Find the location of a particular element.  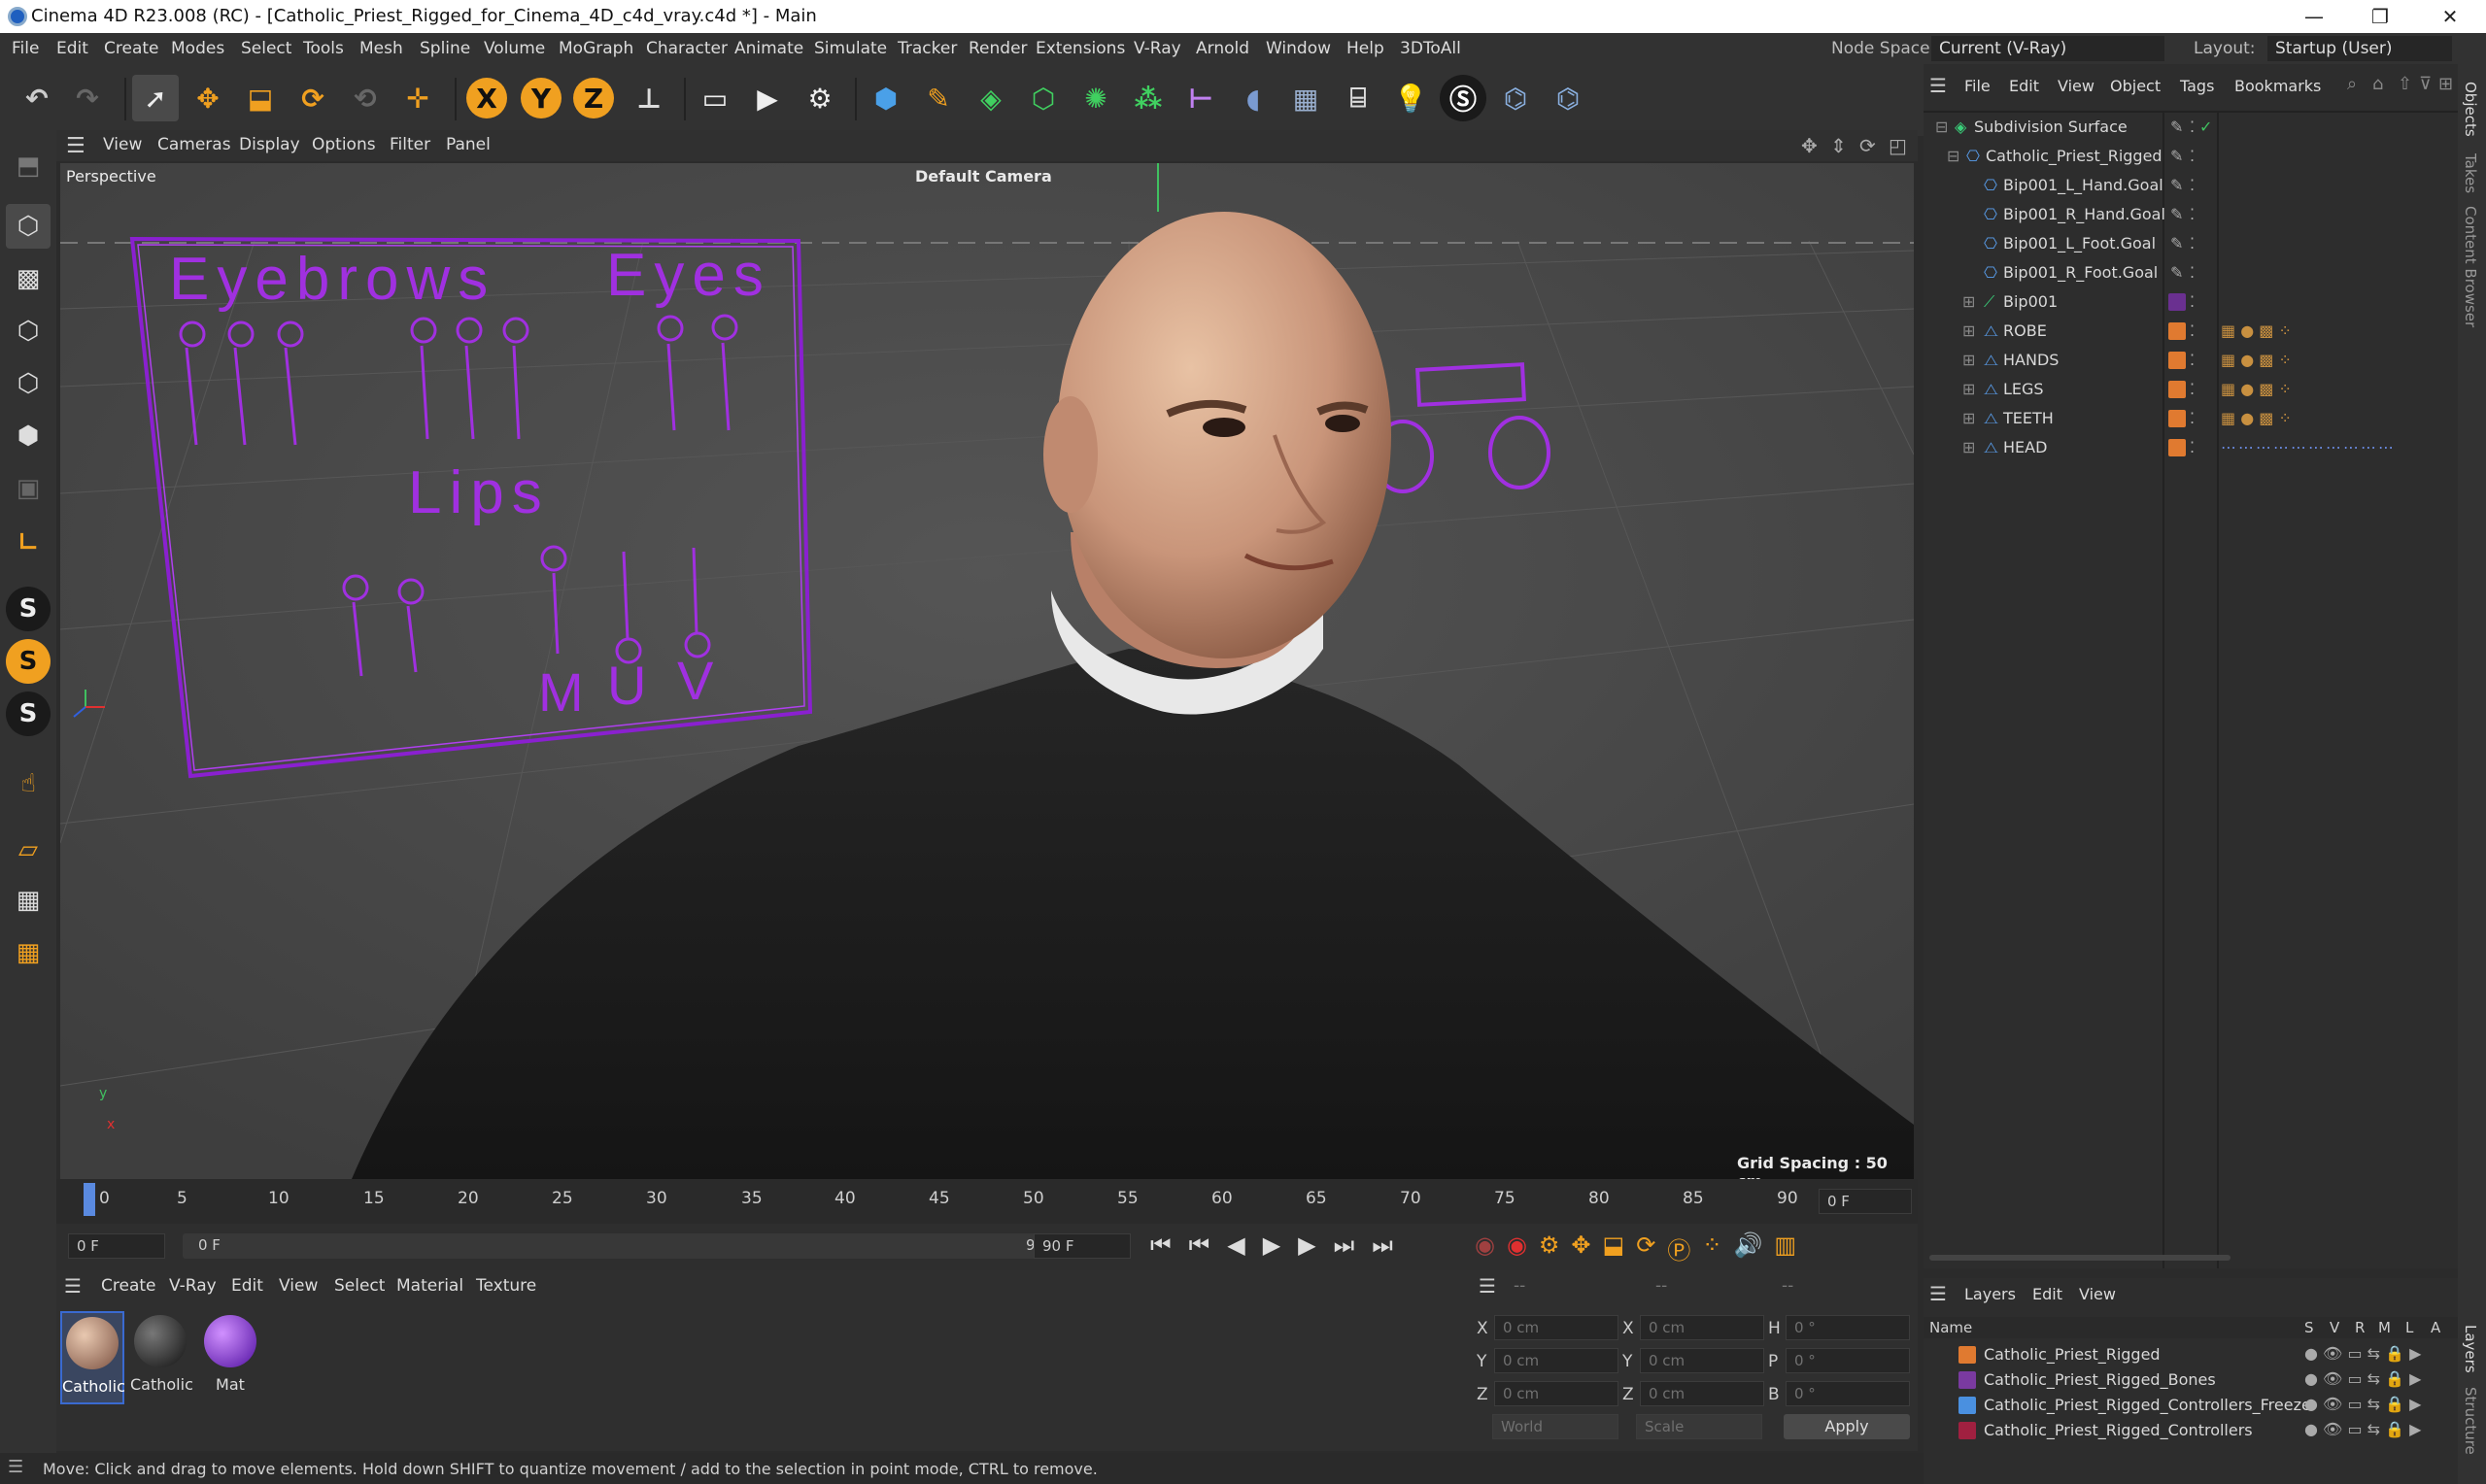

go-to-start-icon: ⏮ is located at coordinates (1161, 1245).